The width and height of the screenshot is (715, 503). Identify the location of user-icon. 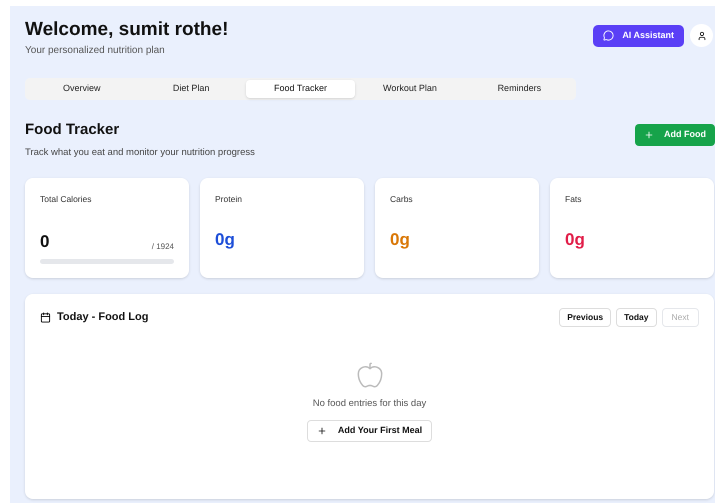
(701, 35).